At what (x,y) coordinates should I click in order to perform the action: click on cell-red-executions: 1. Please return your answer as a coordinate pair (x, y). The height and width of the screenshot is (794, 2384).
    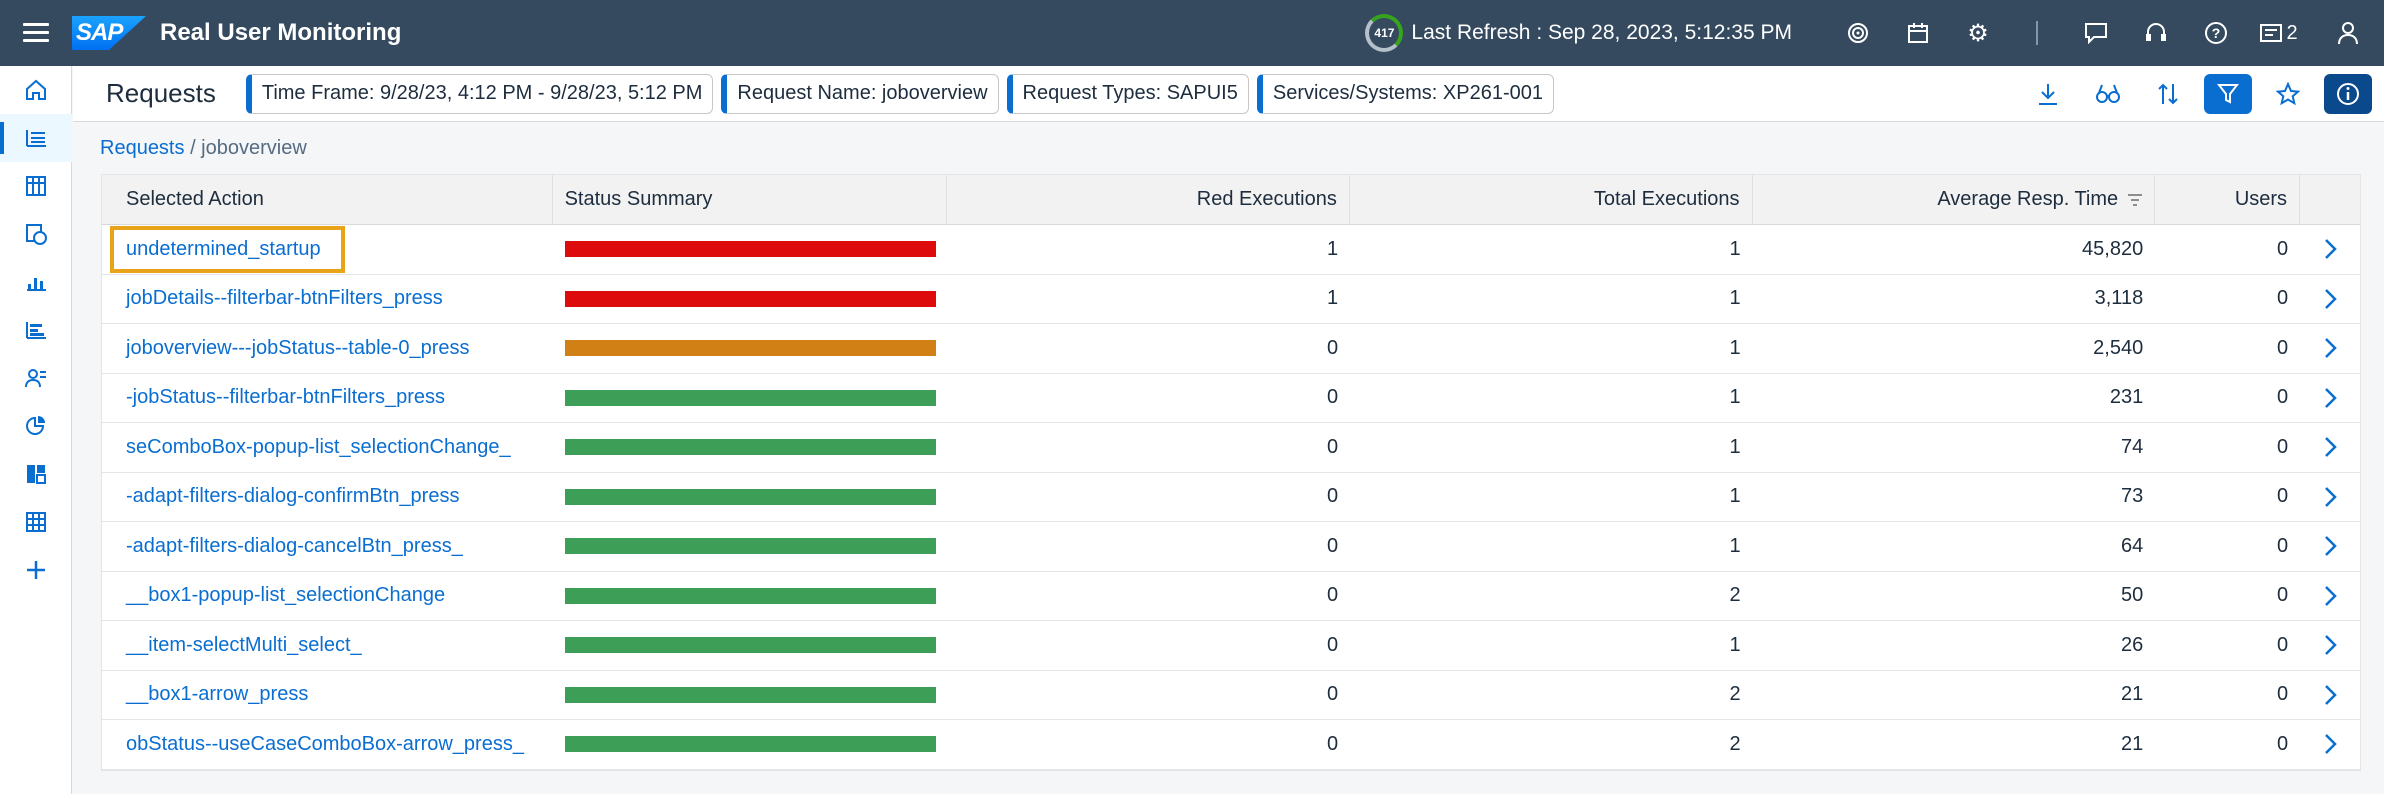
    Looking at the image, I should click on (1332, 298).